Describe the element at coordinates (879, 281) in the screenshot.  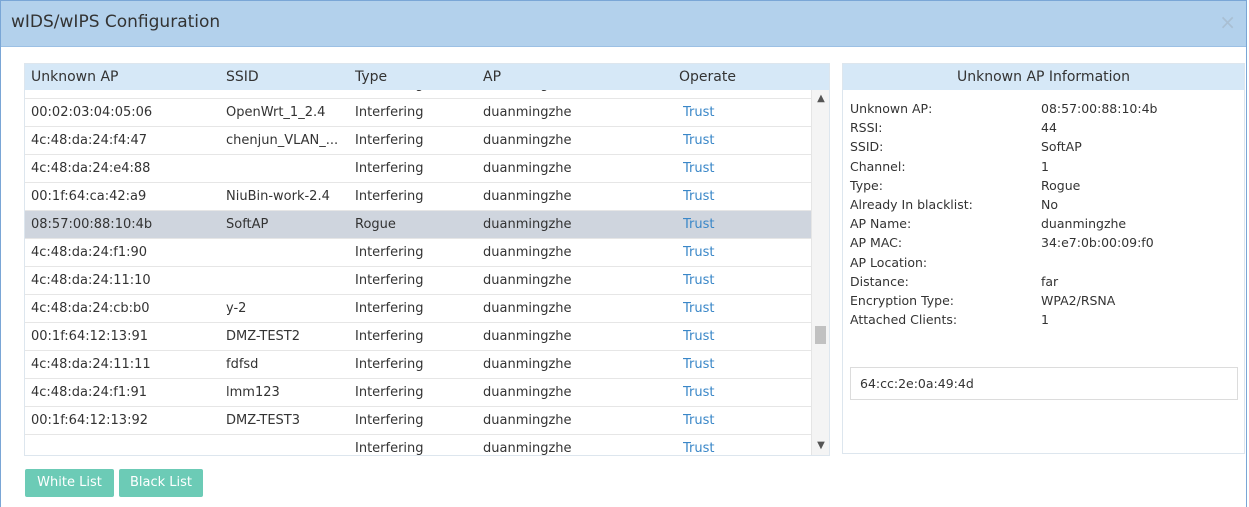
I see `info-field-label: Distance:` at that location.